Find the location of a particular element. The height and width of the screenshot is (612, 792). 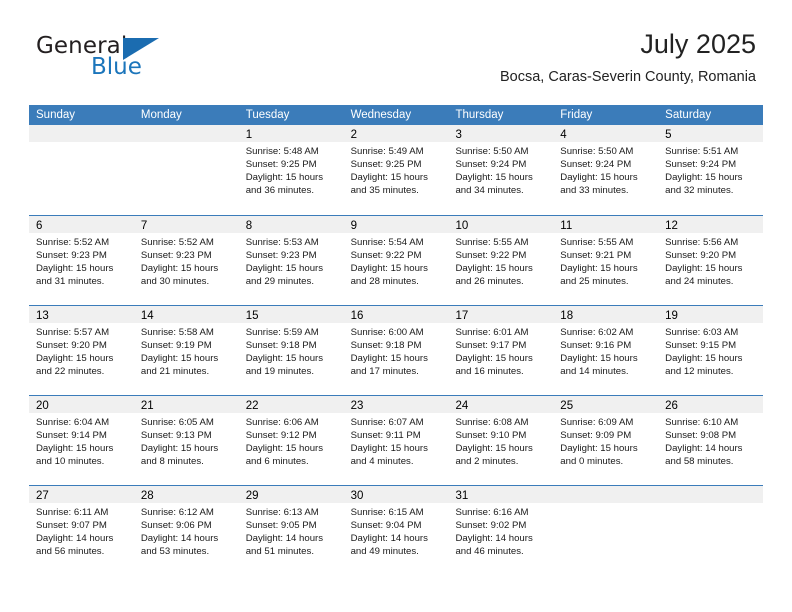

weekday-header-friday: Friday is located at coordinates (576, 115).